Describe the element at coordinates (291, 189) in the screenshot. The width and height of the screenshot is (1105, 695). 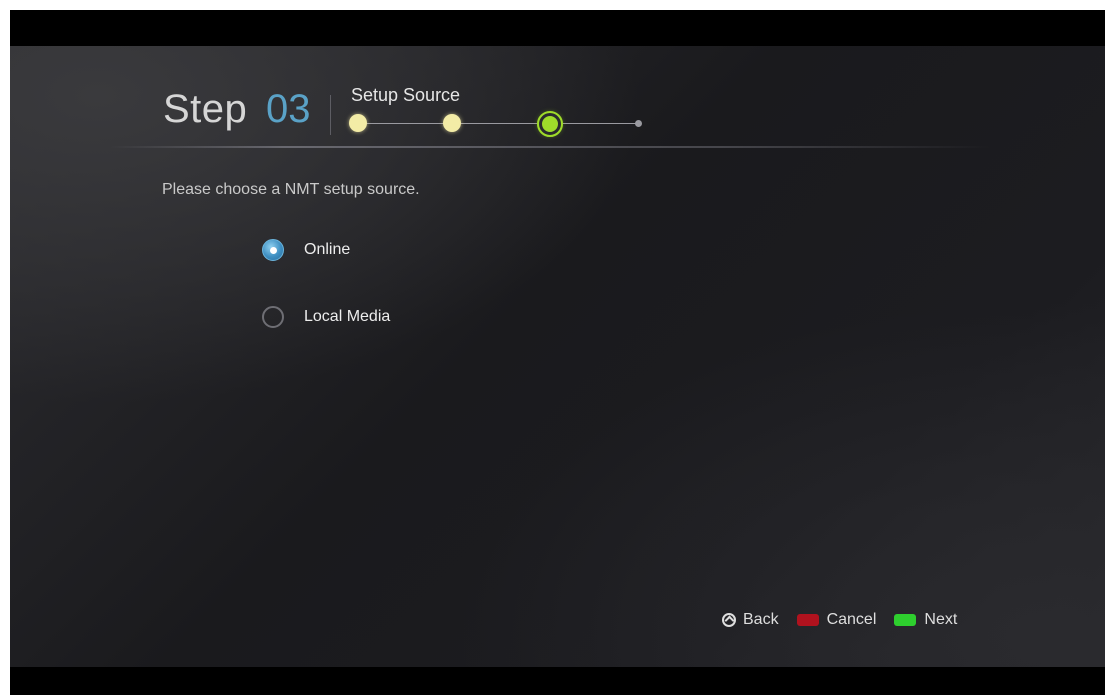
I see `instruction-text: Please choose a NMT setup source.` at that location.